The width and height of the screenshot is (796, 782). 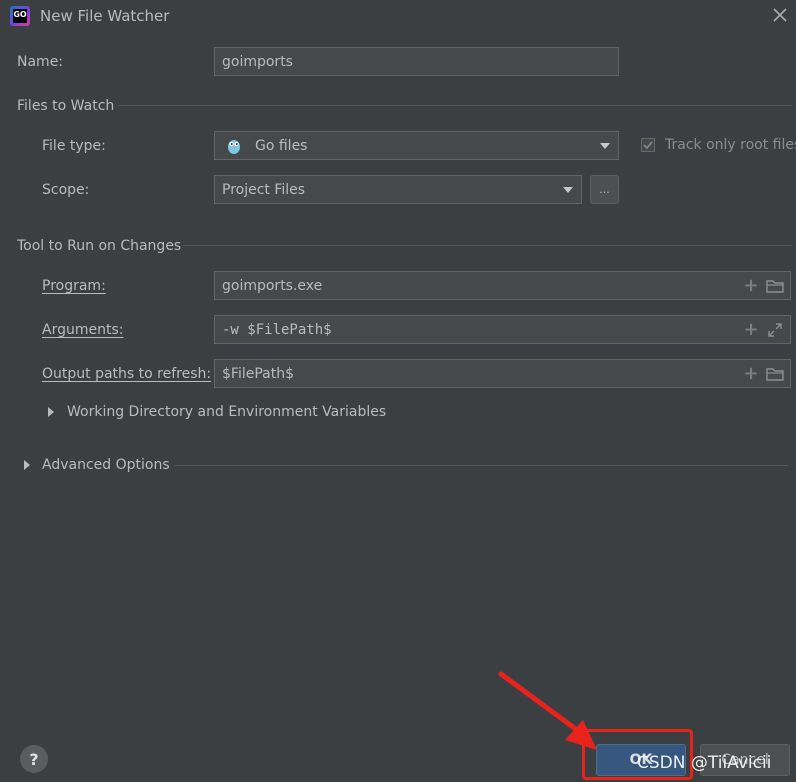 I want to click on advanced-options-label: Advanced Options, so click(x=106, y=465).